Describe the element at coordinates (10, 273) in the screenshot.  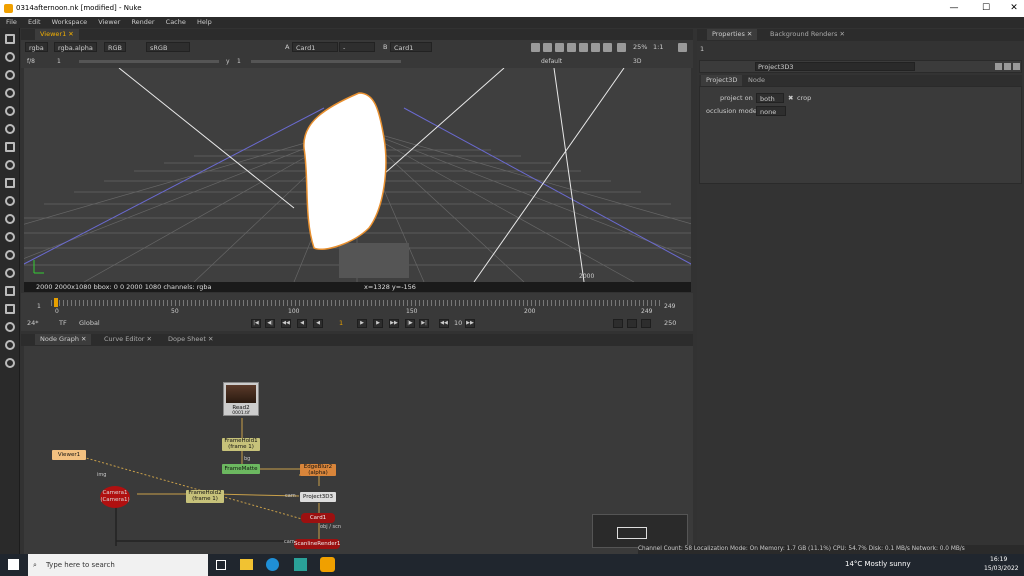
I see `metadata-tools-icon` at that location.